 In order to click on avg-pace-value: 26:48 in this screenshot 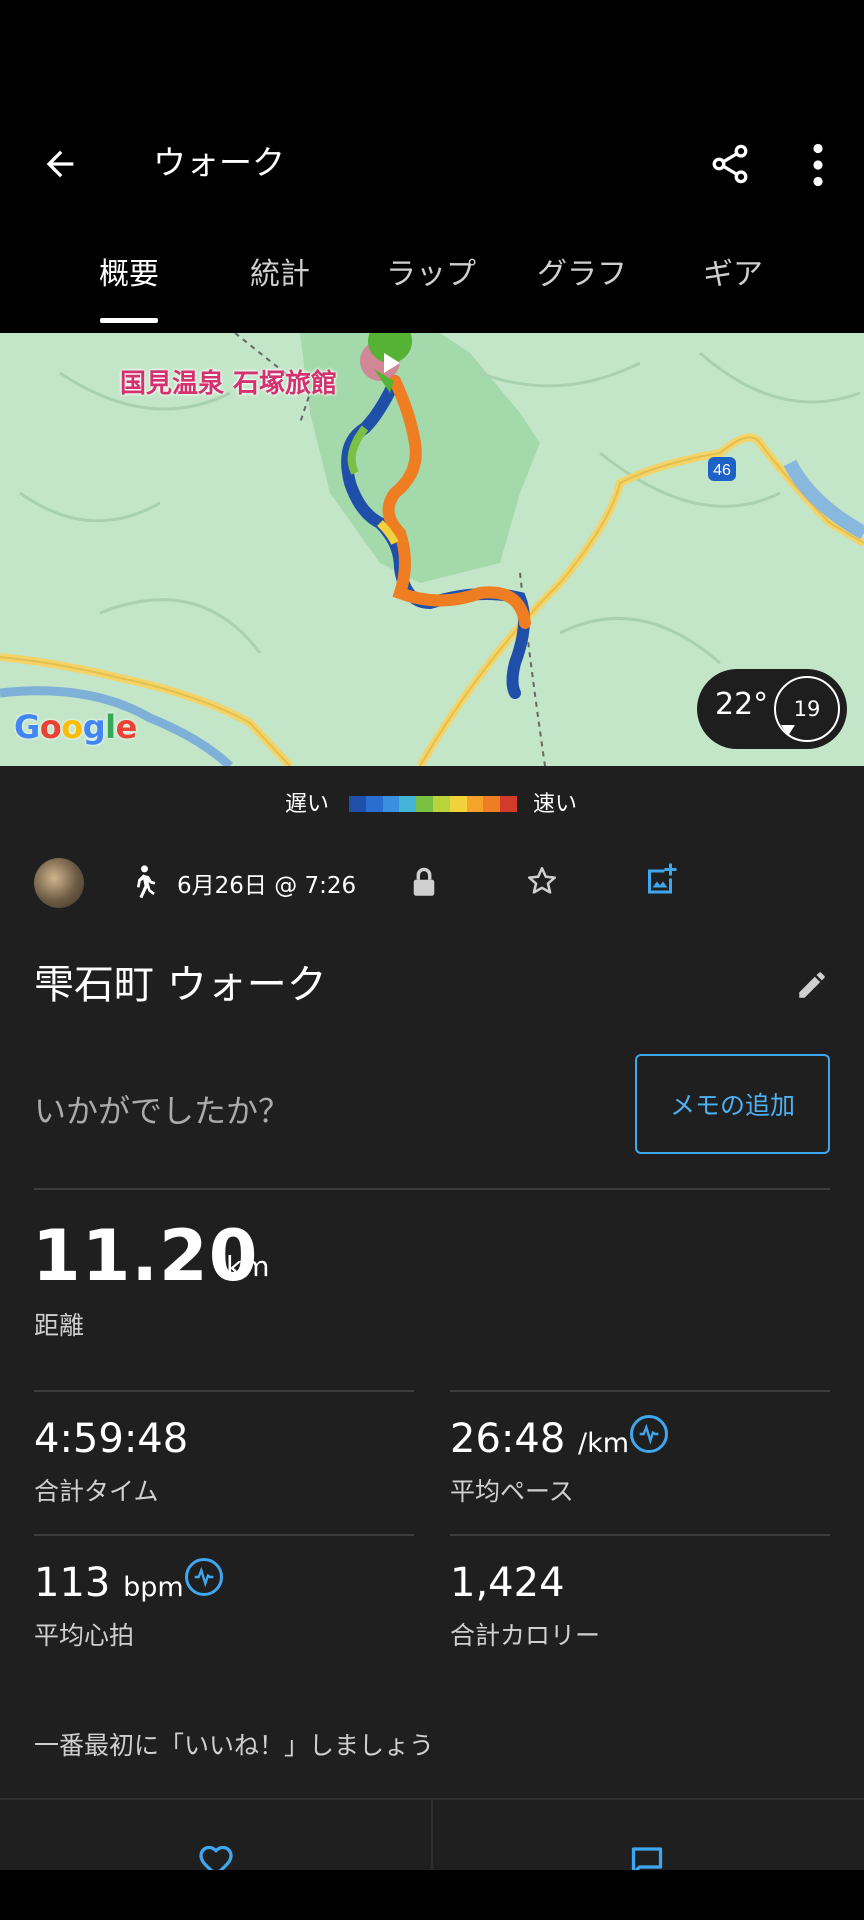, I will do `click(508, 1439)`.